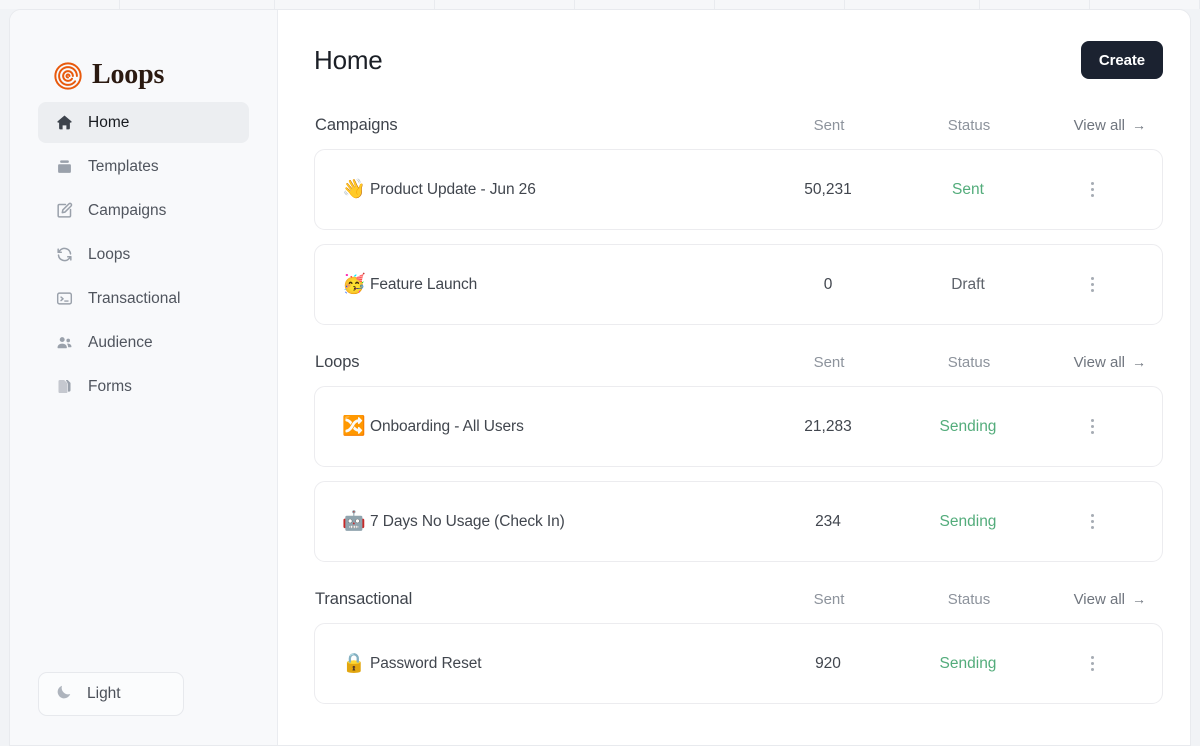 This screenshot has width=1200, height=746. I want to click on sidebar-item-home: Home, so click(143, 122).